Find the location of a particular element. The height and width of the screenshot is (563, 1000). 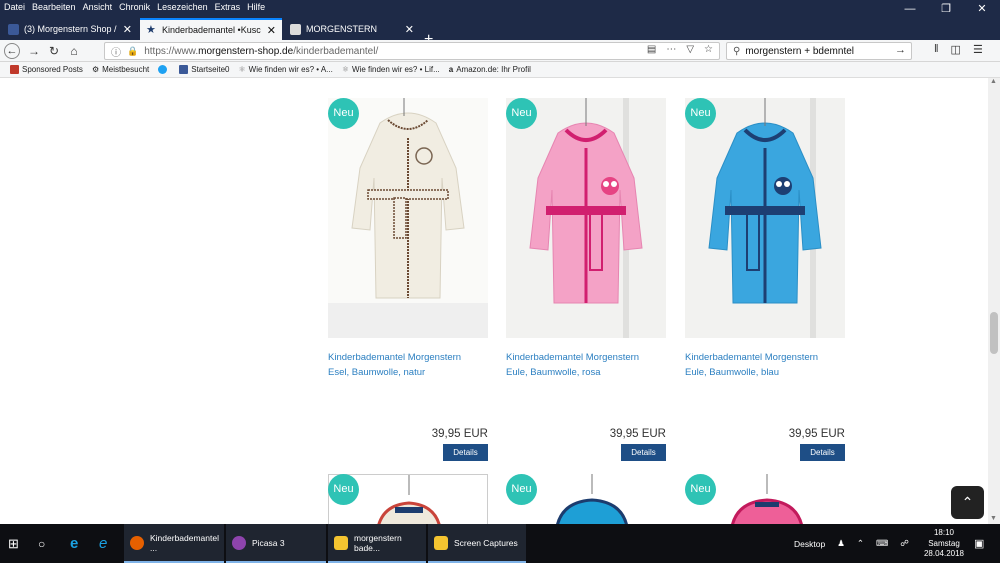

amazon-icon: a is located at coordinates (451, 69).